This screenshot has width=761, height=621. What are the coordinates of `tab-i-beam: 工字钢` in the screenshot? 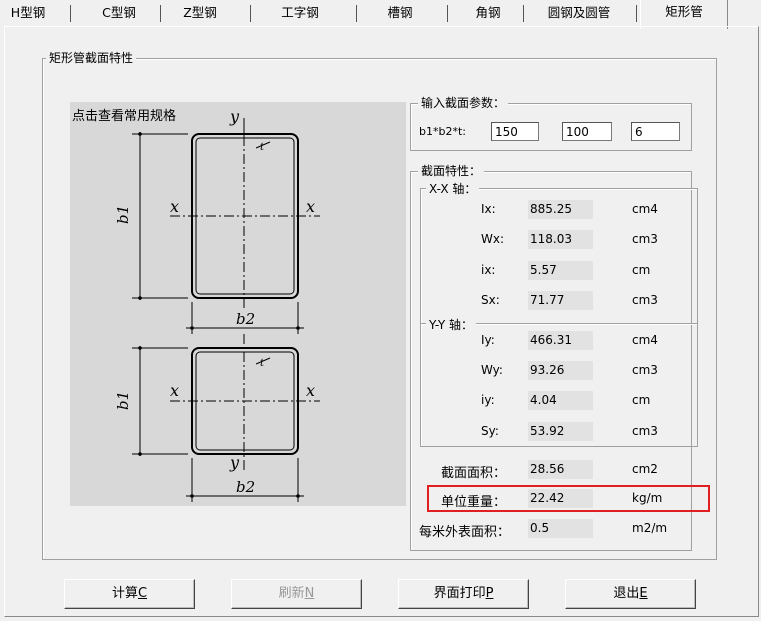 It's located at (300, 13).